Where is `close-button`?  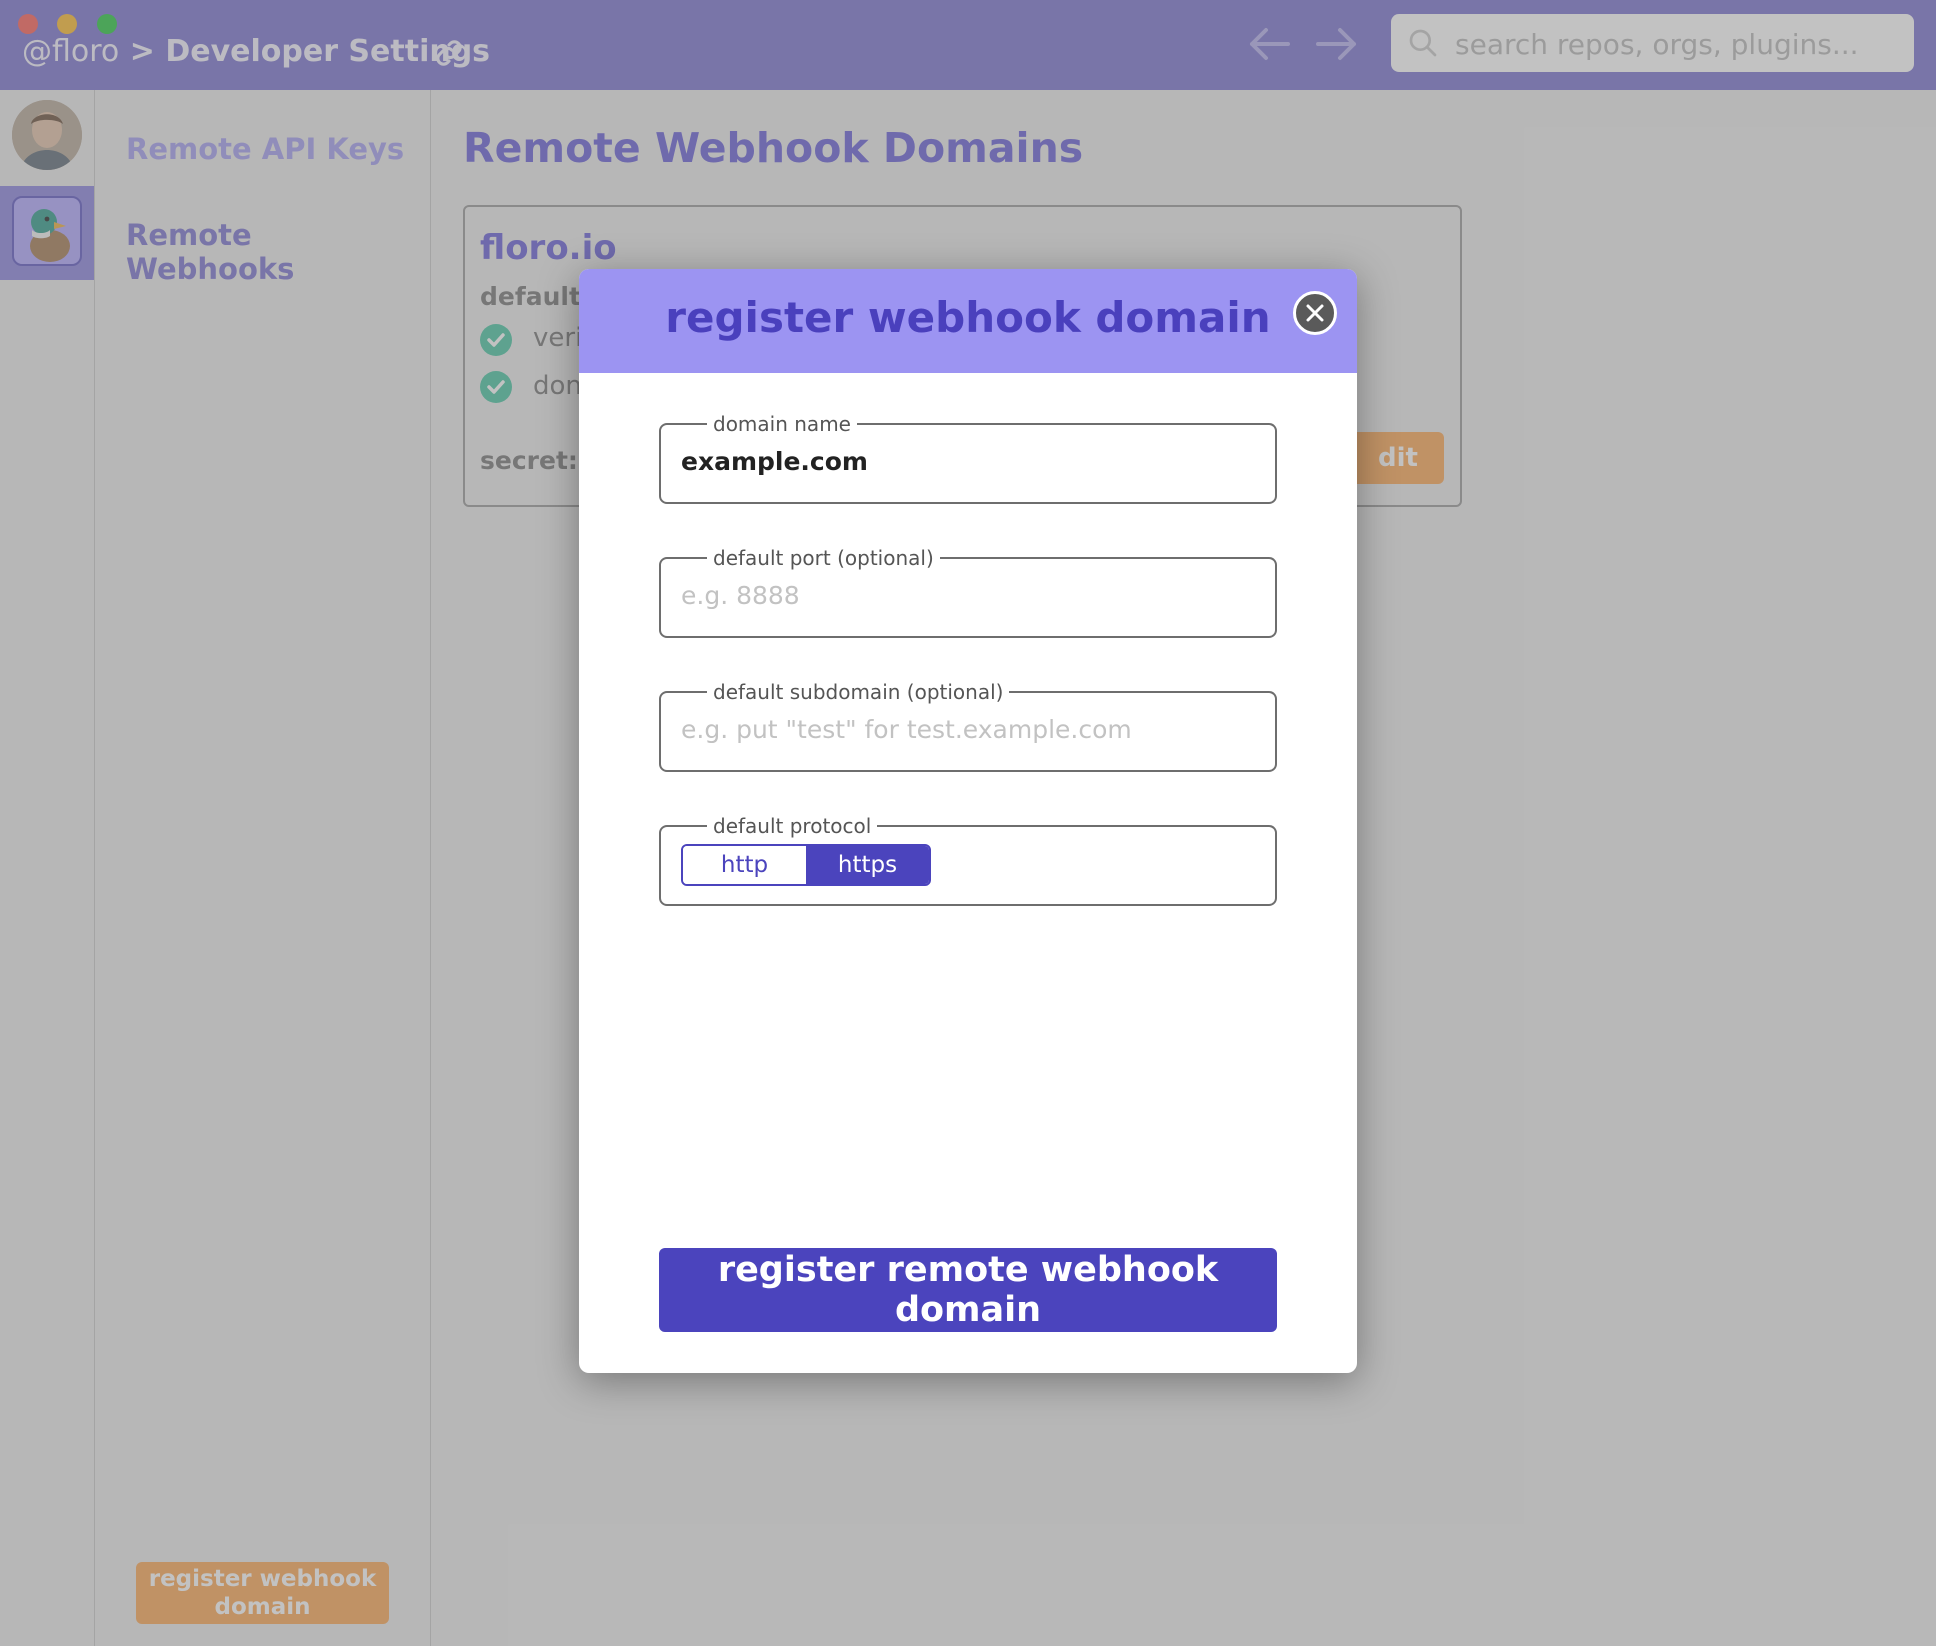
close-button is located at coordinates (1315, 313).